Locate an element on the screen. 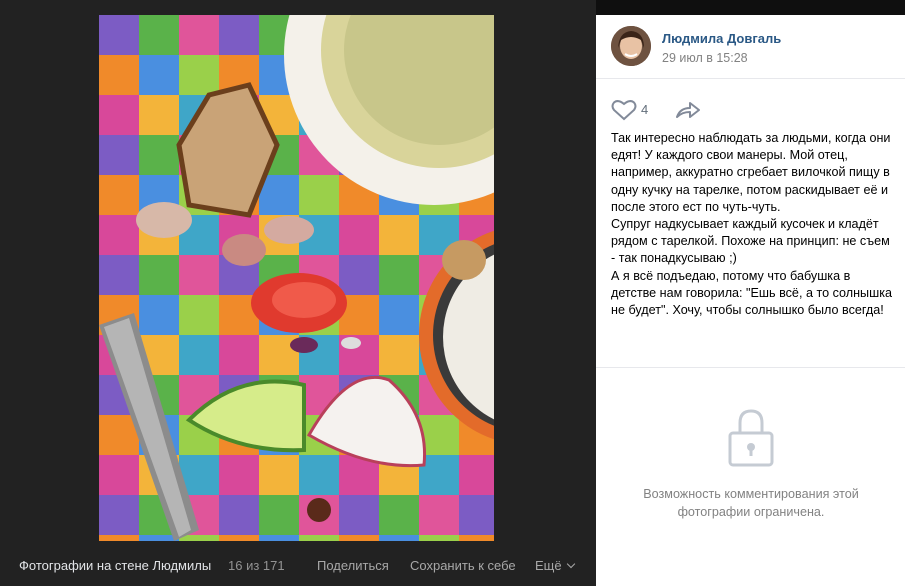 This screenshot has width=905, height=586. more-label: Ещё is located at coordinates (548, 565).